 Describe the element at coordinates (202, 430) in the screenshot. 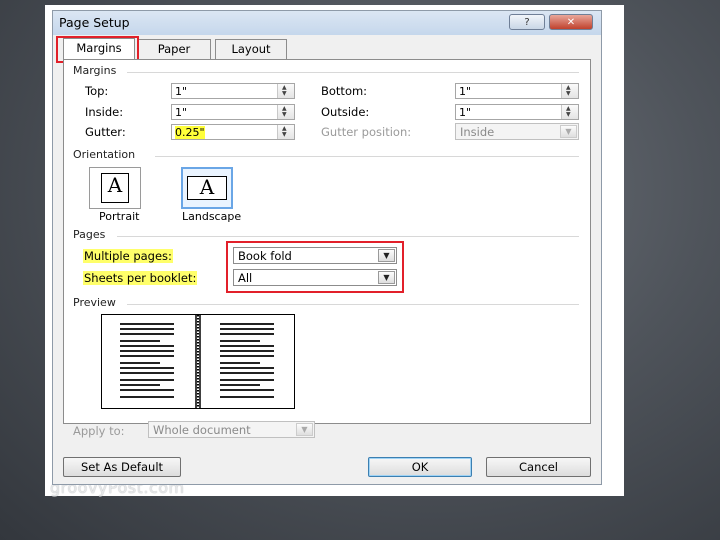

I see `apply-to-value: Whole document` at that location.